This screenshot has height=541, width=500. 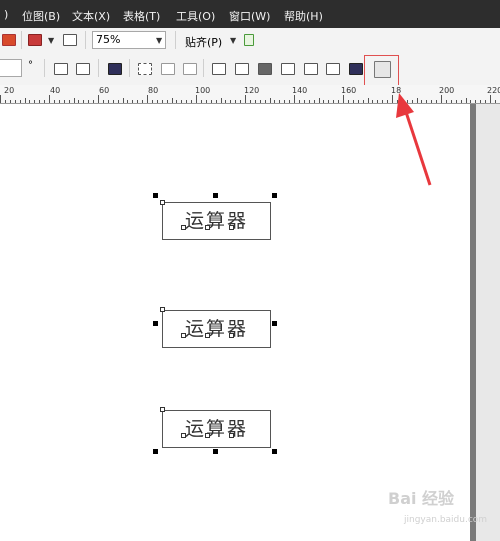 What do you see at coordinates (418, 148) in the screenshot?
I see `arrow-shaft` at bounding box center [418, 148].